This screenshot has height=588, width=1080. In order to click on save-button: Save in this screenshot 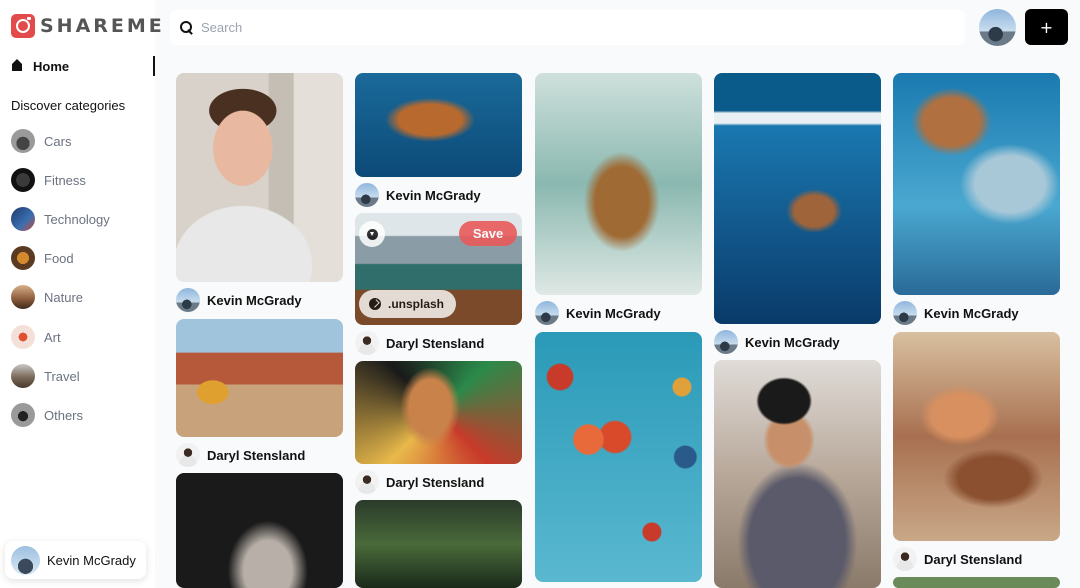, I will do `click(488, 233)`.